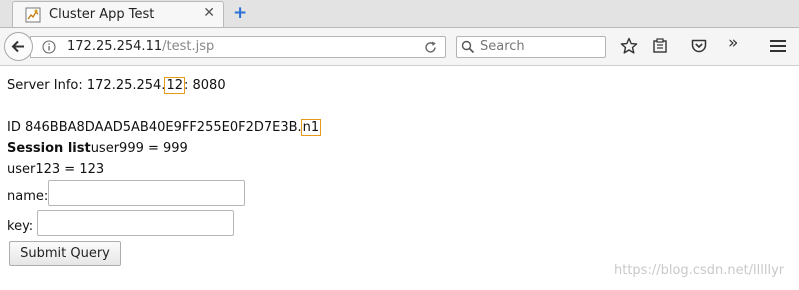 The image size is (799, 290). Describe the element at coordinates (86, 85) in the screenshot. I see `server-info-prefix: Server Info: 172.25.254.` at that location.